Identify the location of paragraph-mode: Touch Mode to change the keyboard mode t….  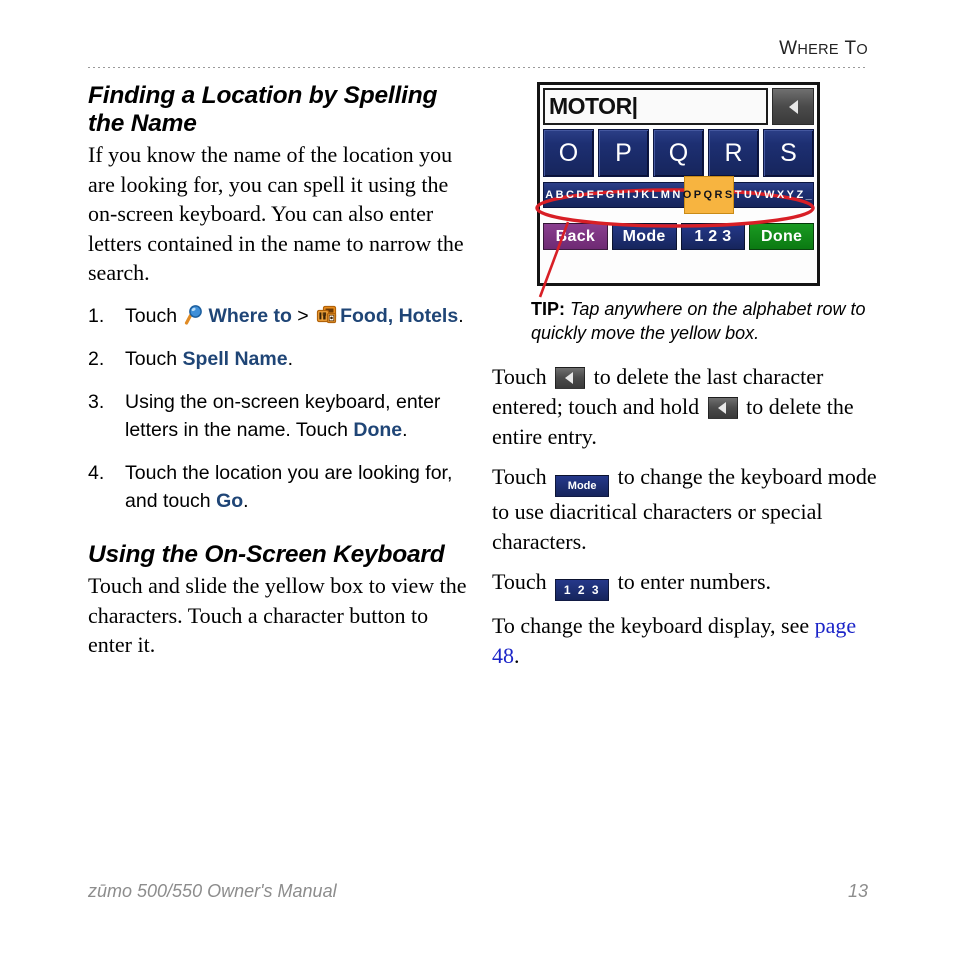
(687, 509).